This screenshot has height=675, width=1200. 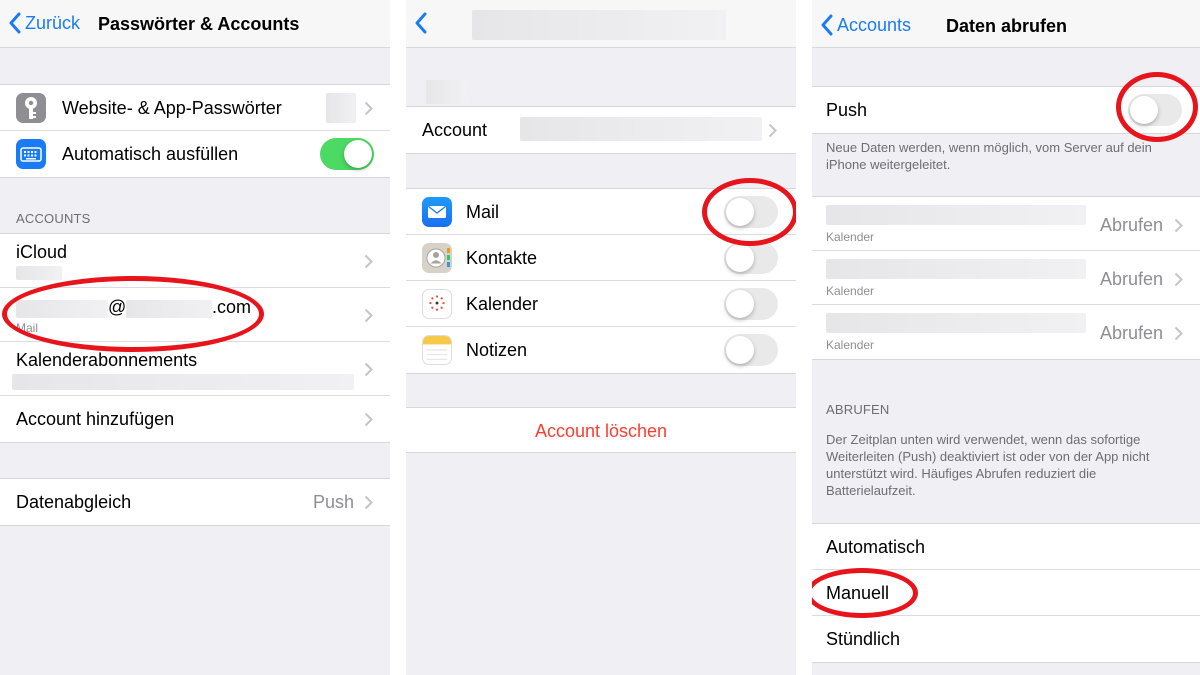 I want to click on autofill-label: Automatisch ausfüllen, so click(x=150, y=154).